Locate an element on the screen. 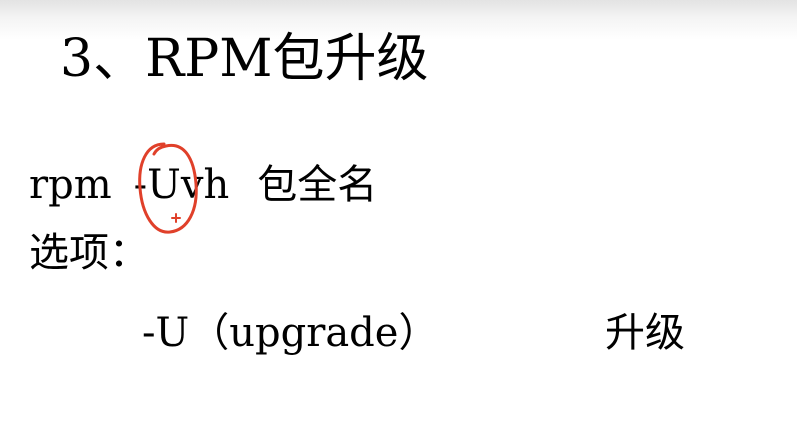  options-label: 选项： is located at coordinates (89, 253).